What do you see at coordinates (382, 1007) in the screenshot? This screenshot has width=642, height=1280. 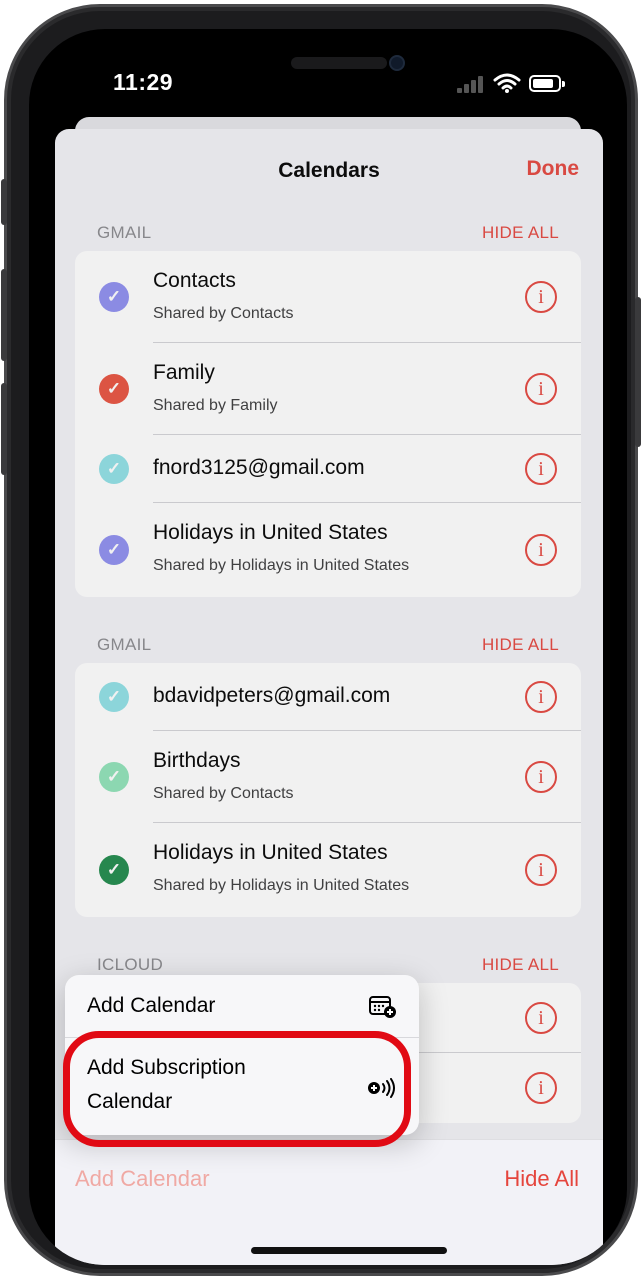 I see `calendar-add-icon` at bounding box center [382, 1007].